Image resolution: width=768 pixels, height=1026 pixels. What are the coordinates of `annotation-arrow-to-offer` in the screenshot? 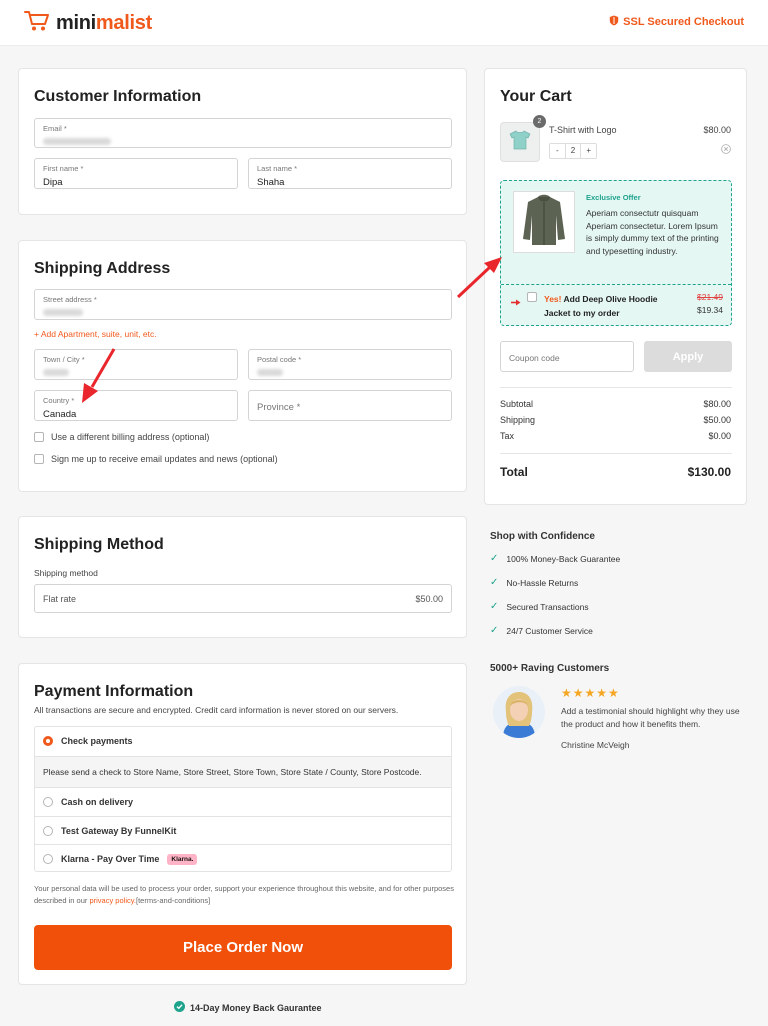 It's located at (479, 278).